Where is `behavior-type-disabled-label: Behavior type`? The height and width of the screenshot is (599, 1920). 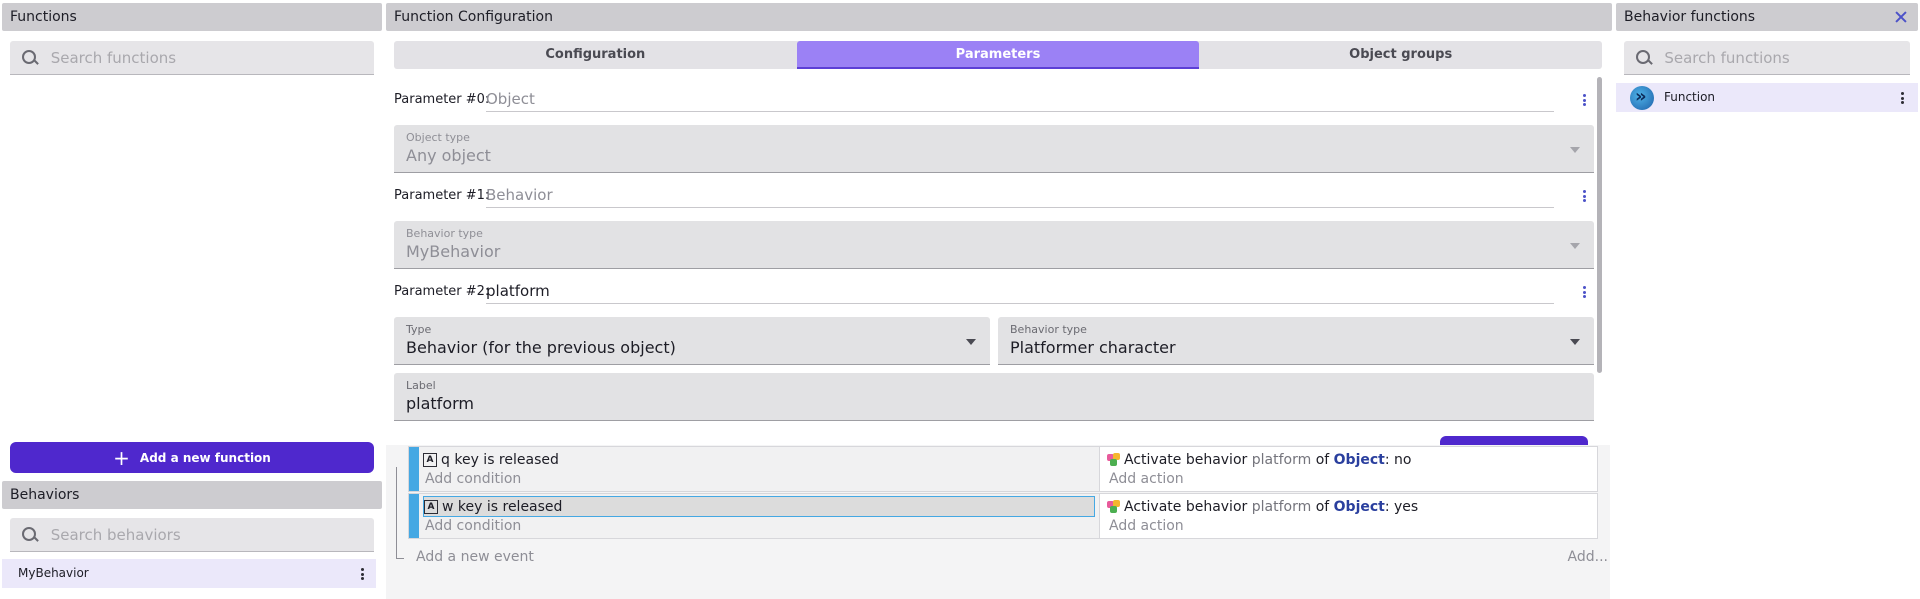
behavior-type-disabled-label: Behavior type is located at coordinates (444, 233).